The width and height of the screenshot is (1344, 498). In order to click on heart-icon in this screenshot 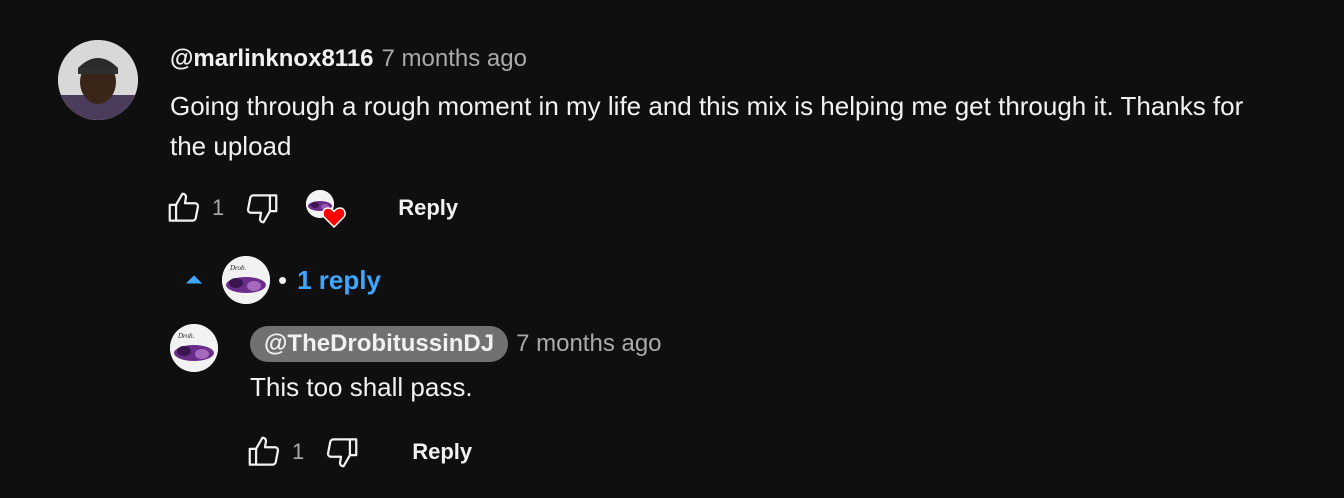, I will do `click(334, 217)`.